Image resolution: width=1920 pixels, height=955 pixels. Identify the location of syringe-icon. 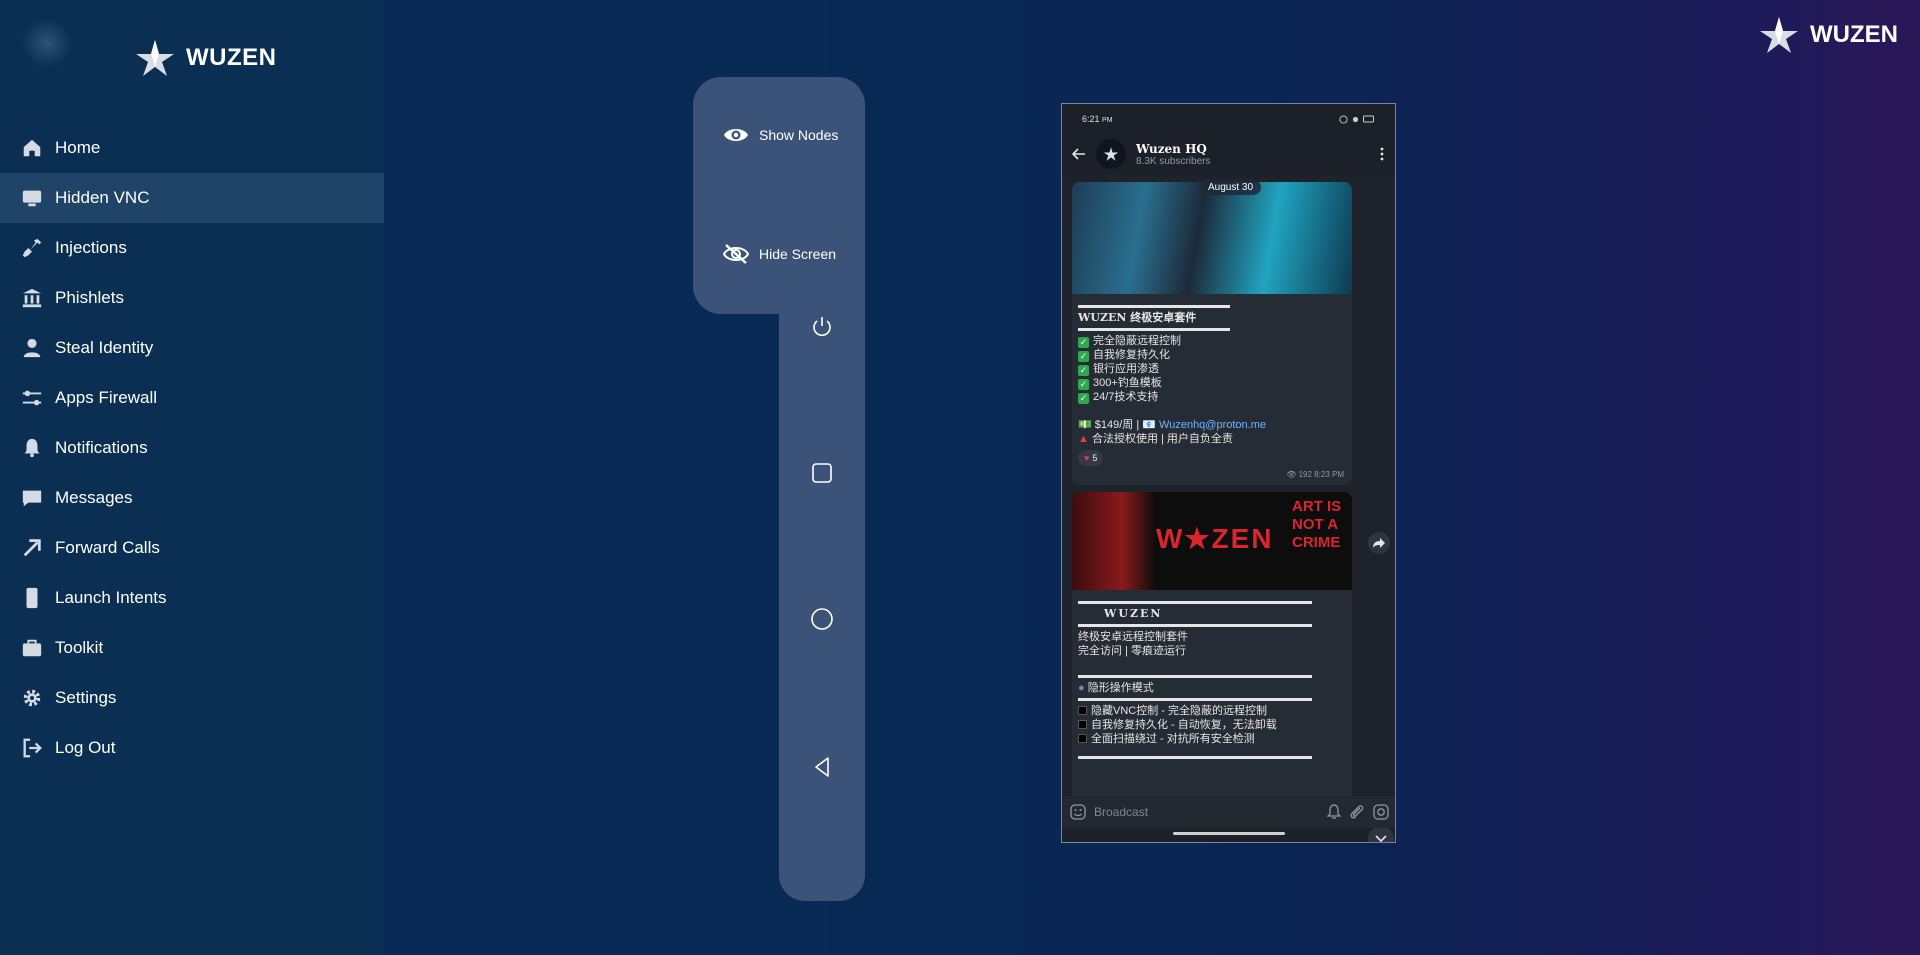
(31, 248).